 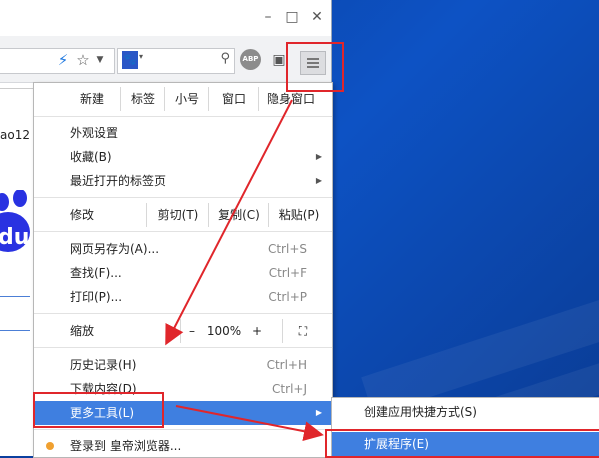 What do you see at coordinates (103, 365) in the screenshot?
I see `menu-item-label: 历史记录(H)` at bounding box center [103, 365].